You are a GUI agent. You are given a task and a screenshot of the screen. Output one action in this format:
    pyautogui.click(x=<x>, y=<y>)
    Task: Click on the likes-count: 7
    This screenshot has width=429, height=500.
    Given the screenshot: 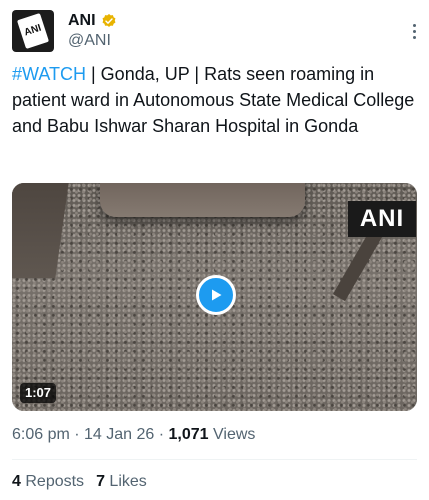 What is the action you would take?
    pyautogui.click(x=100, y=481)
    